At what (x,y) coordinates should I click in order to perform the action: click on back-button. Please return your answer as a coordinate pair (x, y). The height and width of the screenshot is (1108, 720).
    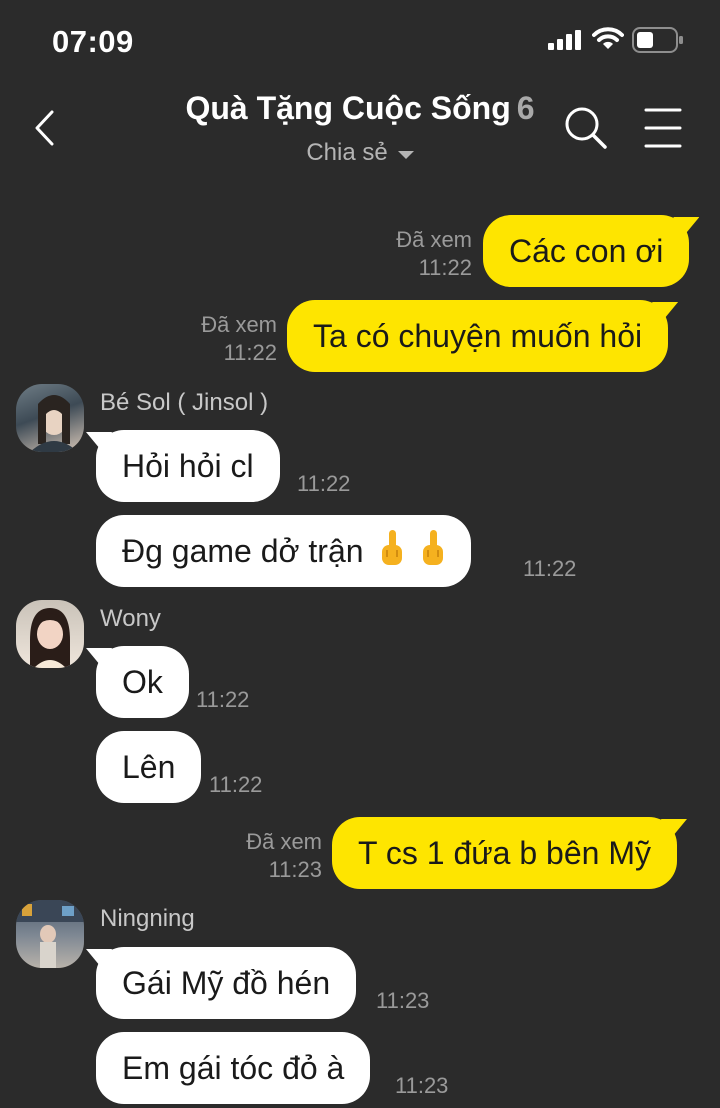
    Looking at the image, I should click on (44, 128).